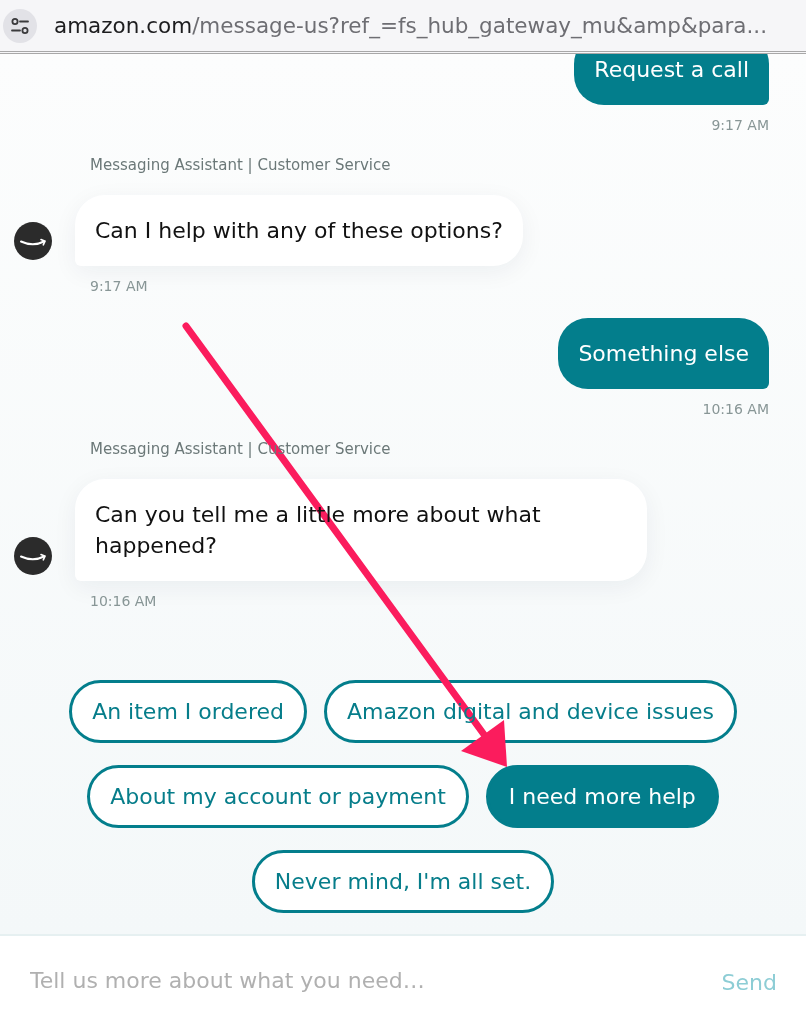 The height and width of the screenshot is (1024, 806). I want to click on quick-reply-button: Never mind, I'm all set., so click(403, 881).